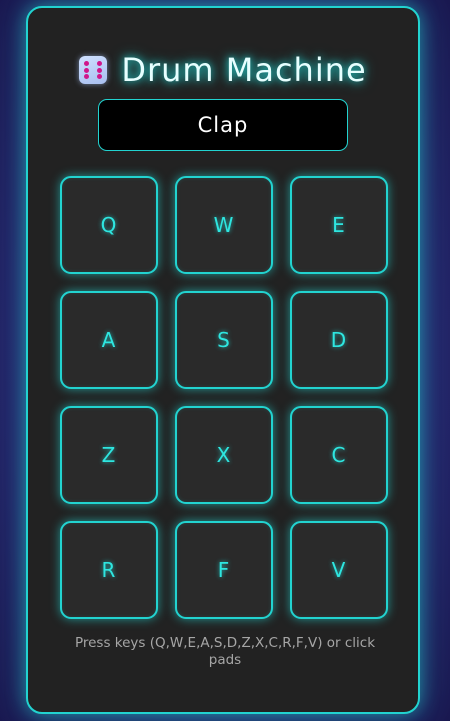  What do you see at coordinates (109, 570) in the screenshot?
I see `pad-r: R` at bounding box center [109, 570].